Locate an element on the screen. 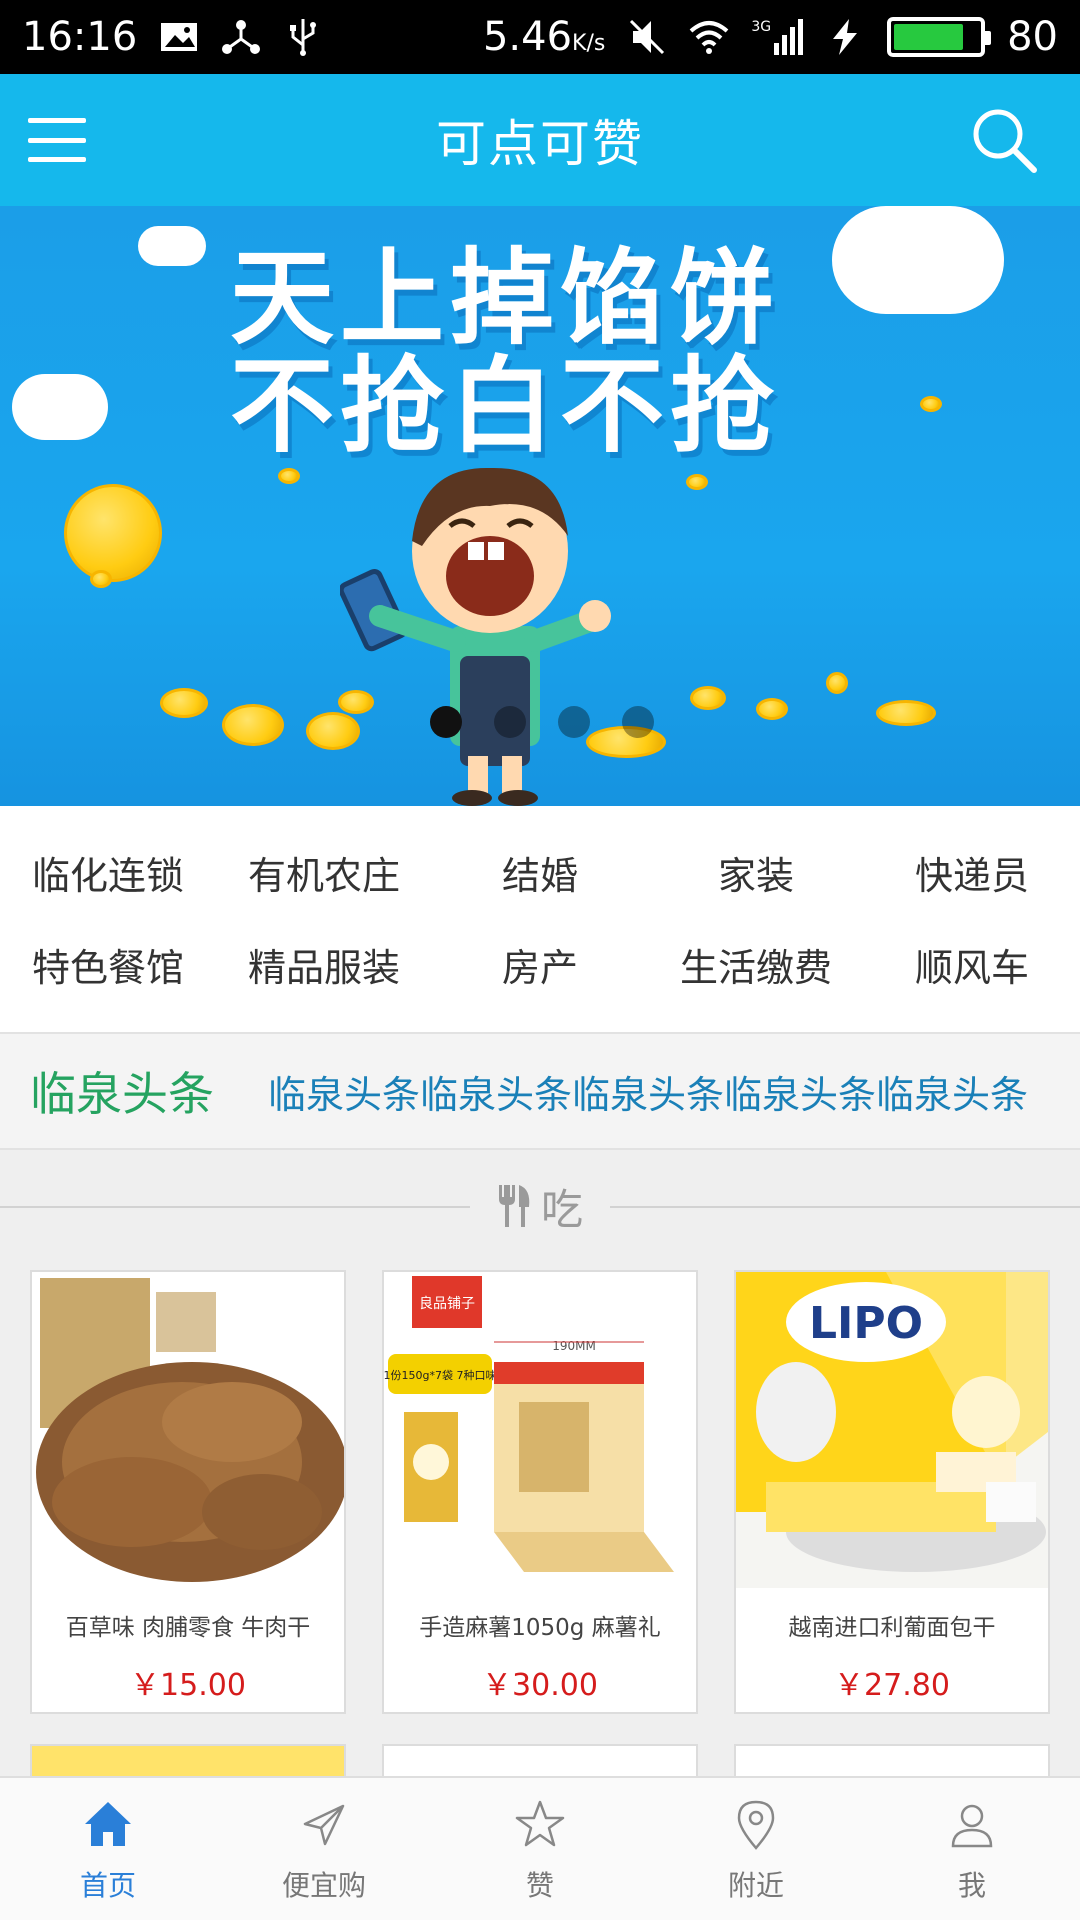 The image size is (1080, 1920). product-name: 手造麻薯1050g 麻薯礼 is located at coordinates (540, 1628).